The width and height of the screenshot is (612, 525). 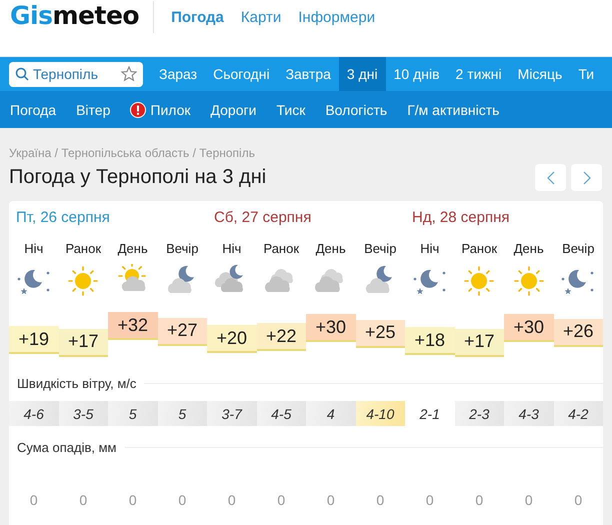 What do you see at coordinates (62, 217) in the screenshot?
I see `day-date: Пт, 26 серпня` at bounding box center [62, 217].